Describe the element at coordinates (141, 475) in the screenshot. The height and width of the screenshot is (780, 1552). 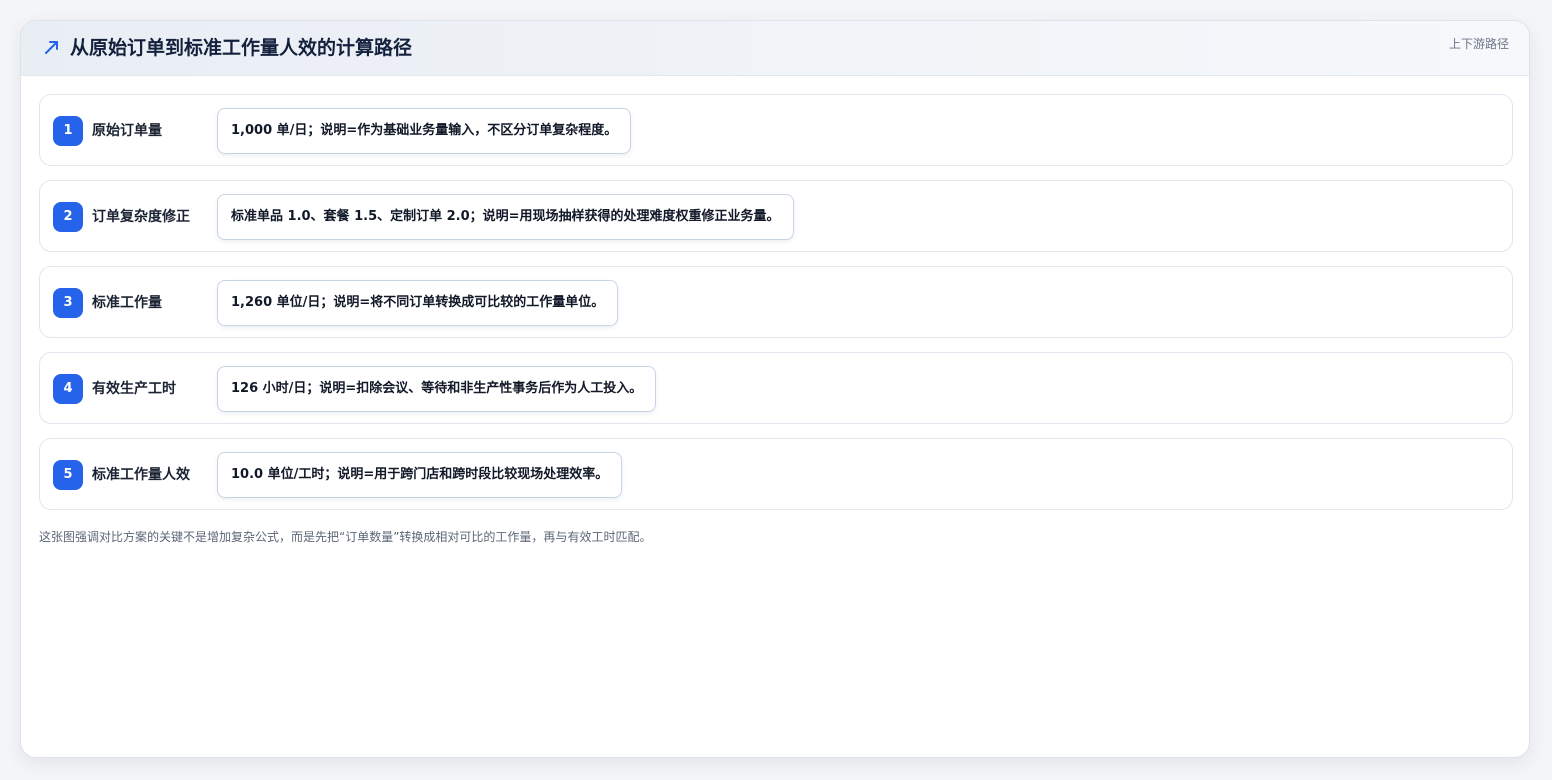
I see `step-label: 标准工作量人效` at that location.